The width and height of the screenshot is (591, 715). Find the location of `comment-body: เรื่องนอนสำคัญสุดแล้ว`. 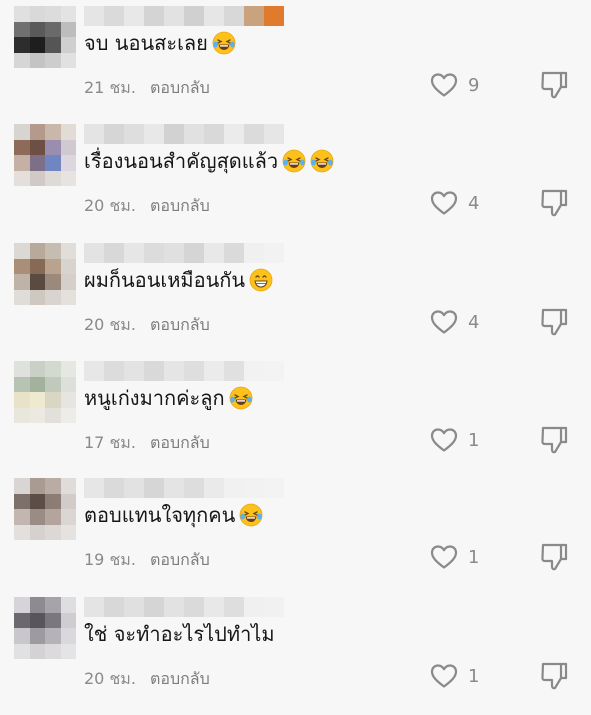

comment-body: เรื่องนอนสำคัญสุดแล้ว is located at coordinates (181, 161).